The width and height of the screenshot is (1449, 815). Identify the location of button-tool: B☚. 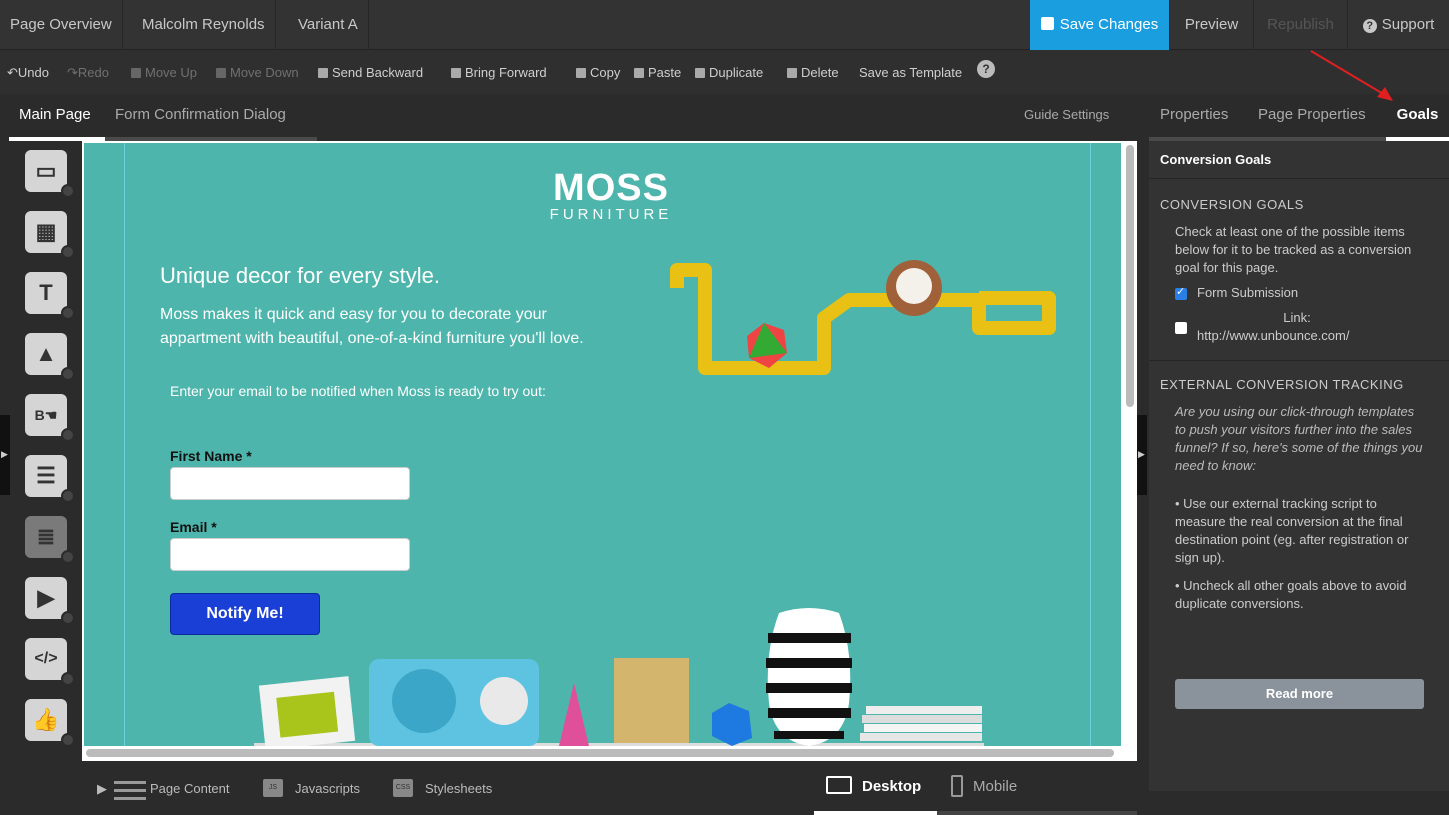
(50, 418).